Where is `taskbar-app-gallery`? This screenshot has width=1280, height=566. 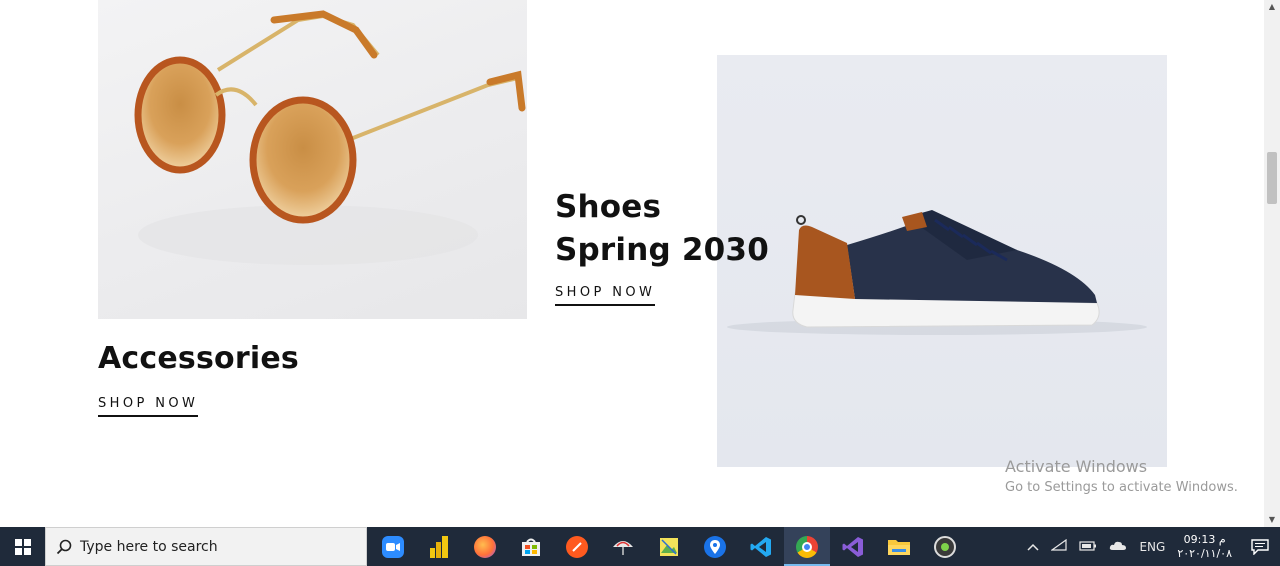
taskbar-app-gallery is located at coordinates (669, 546).